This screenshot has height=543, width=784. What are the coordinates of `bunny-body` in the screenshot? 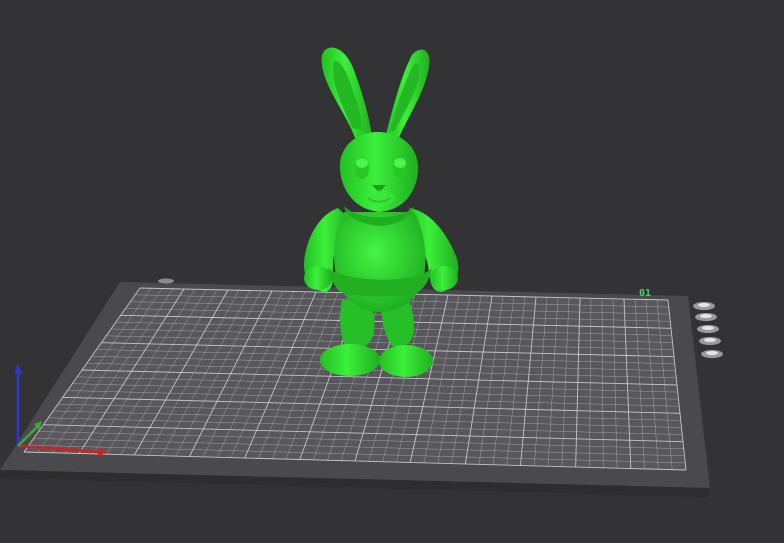 It's located at (380, 262).